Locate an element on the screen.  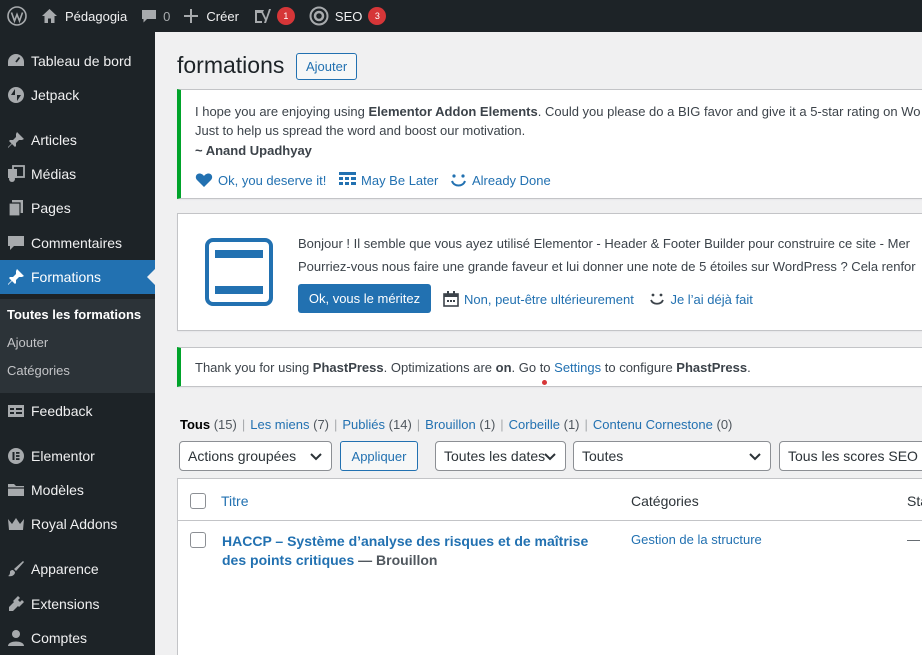
admin-bar: Pédagogia 0 Créer 1 SEO 3 is located at coordinates (461, 16).